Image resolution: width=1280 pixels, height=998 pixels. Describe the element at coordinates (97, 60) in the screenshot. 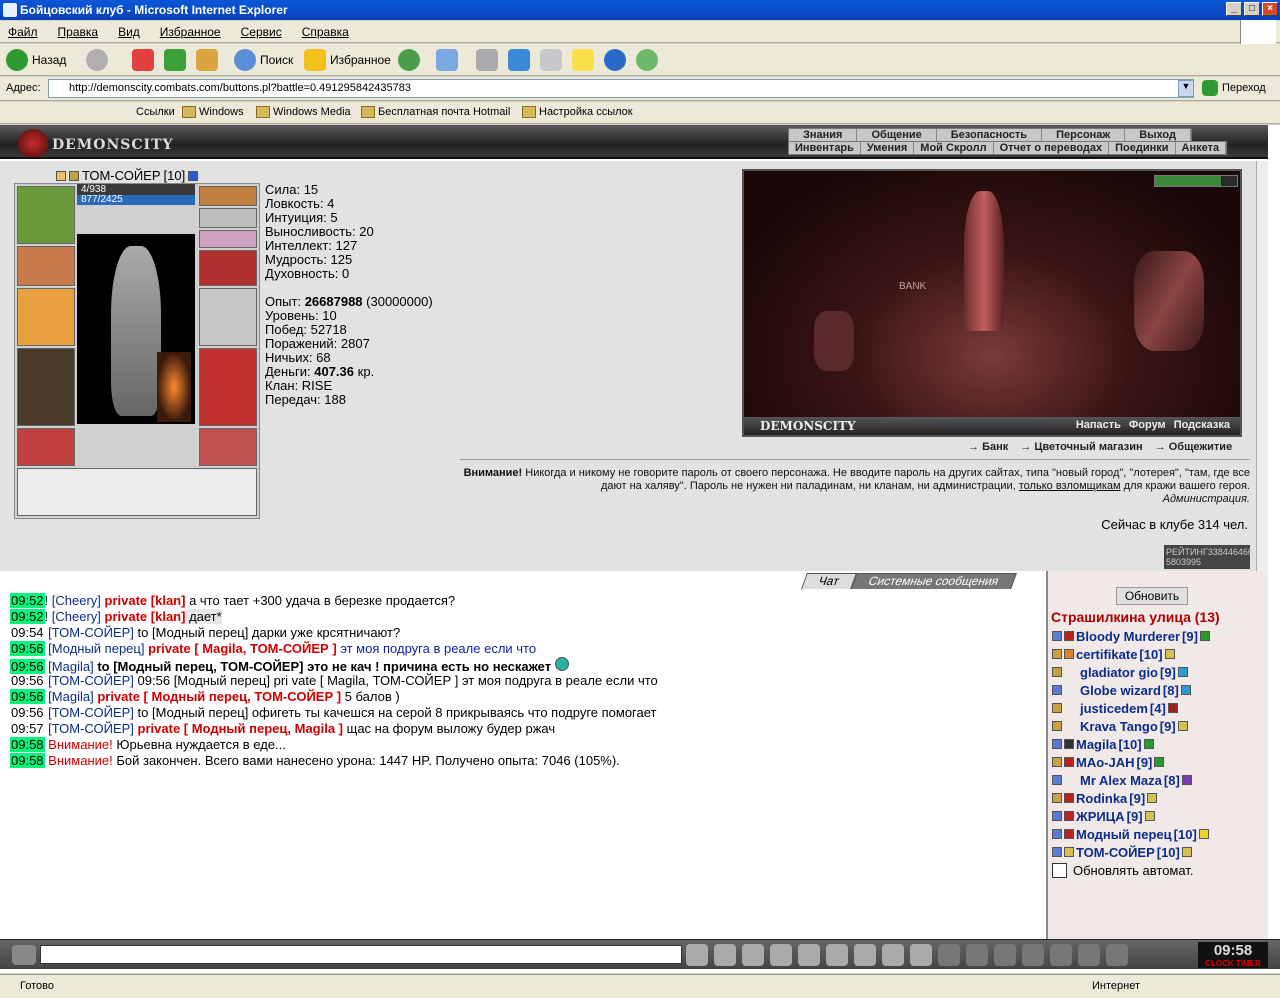

I see `forward-button` at that location.